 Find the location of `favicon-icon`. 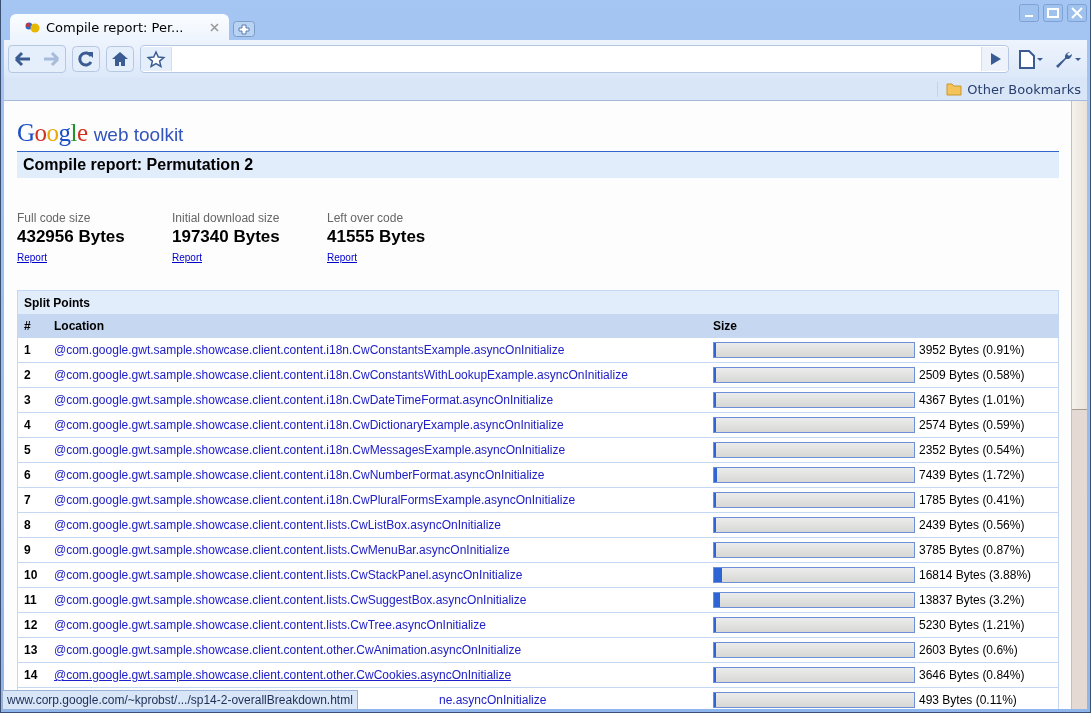

favicon-icon is located at coordinates (32, 27).